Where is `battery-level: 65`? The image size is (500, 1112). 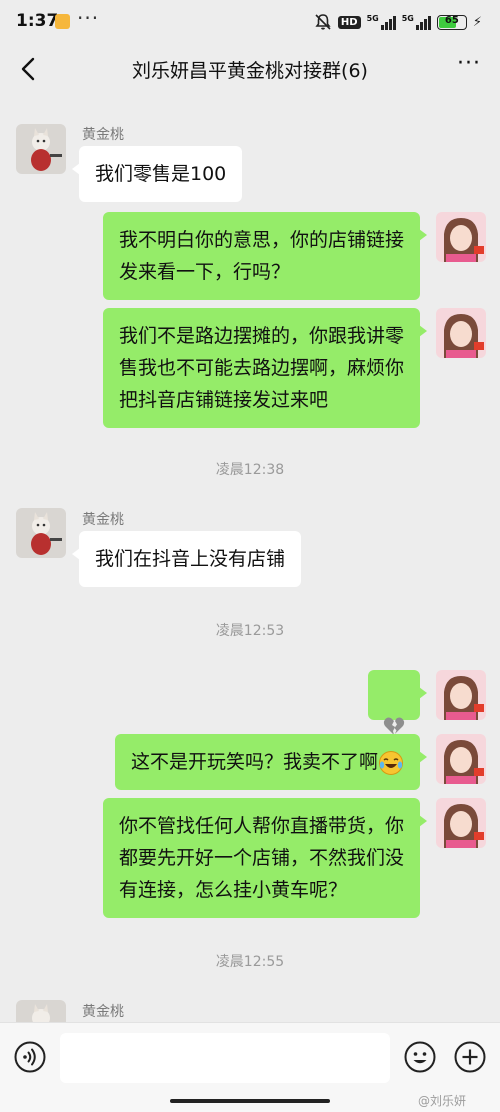 battery-level: 65 is located at coordinates (451, 20).